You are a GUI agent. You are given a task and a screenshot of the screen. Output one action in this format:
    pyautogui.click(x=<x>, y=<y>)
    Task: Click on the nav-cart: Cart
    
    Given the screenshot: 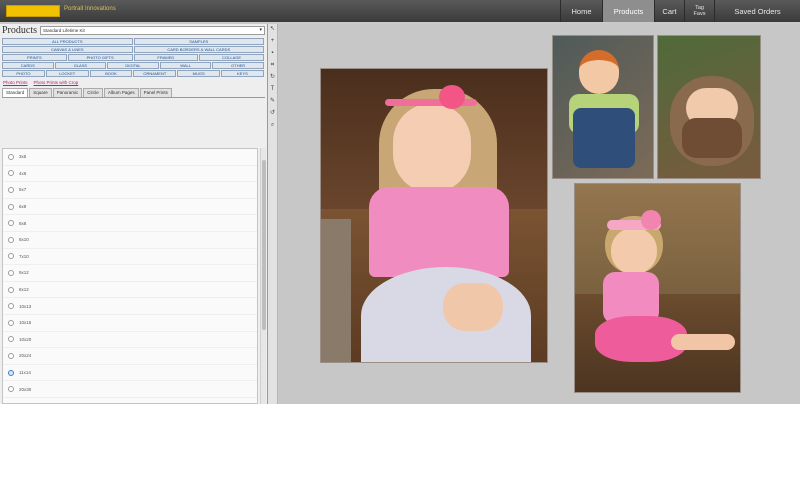 What is the action you would take?
    pyautogui.click(x=669, y=11)
    